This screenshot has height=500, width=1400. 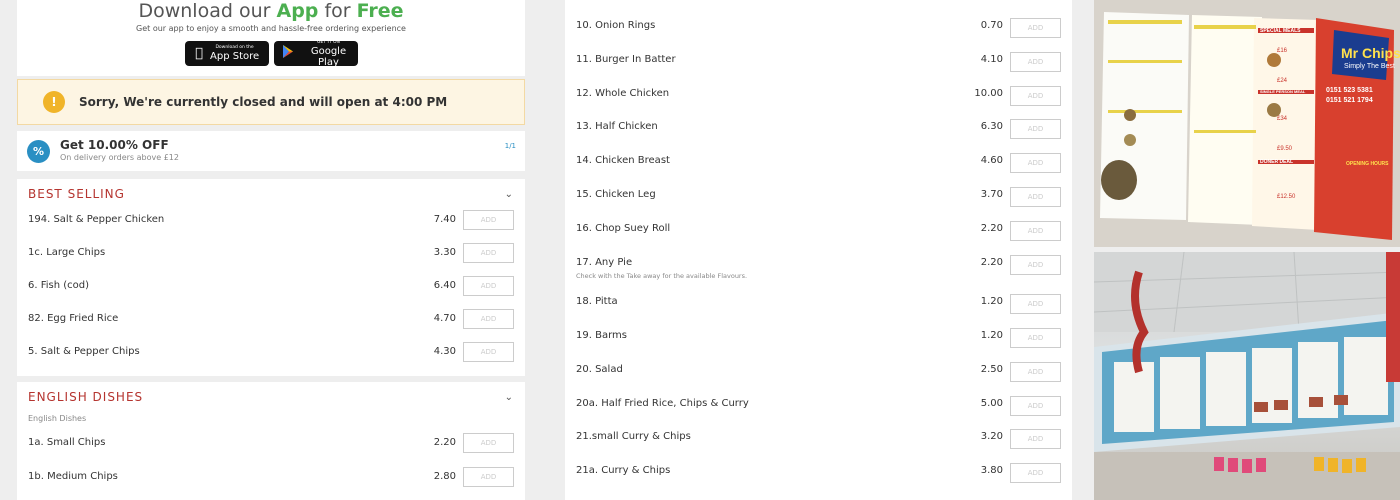 I want to click on app-title-prefix: Download our, so click(x=204, y=11).